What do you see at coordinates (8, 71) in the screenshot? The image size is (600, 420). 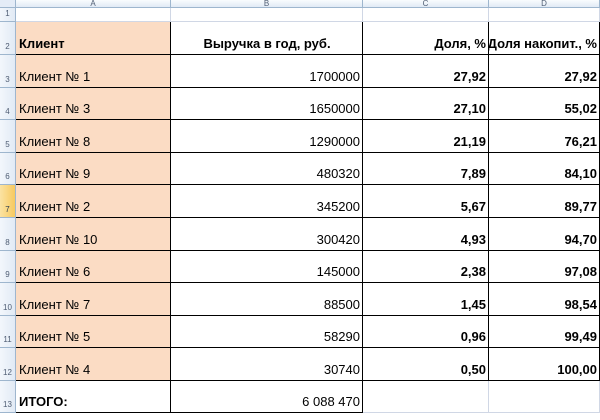 I see `row-header-3: 3` at bounding box center [8, 71].